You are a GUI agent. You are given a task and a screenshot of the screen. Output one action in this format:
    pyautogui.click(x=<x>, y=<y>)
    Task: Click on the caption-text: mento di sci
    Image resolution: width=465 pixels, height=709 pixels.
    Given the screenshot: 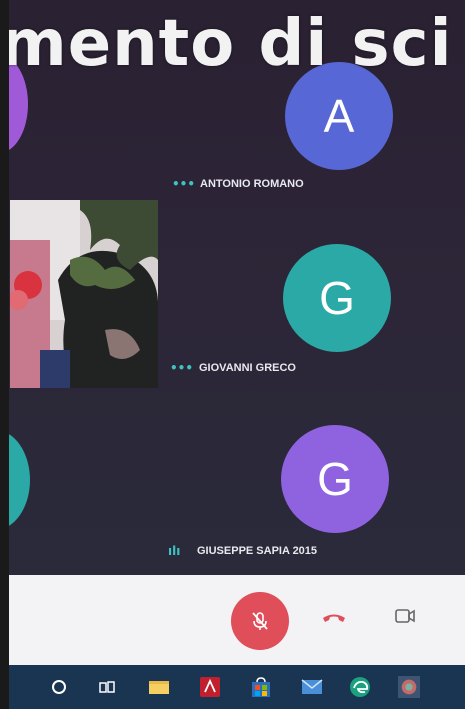 What is the action you would take?
    pyautogui.click(x=226, y=44)
    